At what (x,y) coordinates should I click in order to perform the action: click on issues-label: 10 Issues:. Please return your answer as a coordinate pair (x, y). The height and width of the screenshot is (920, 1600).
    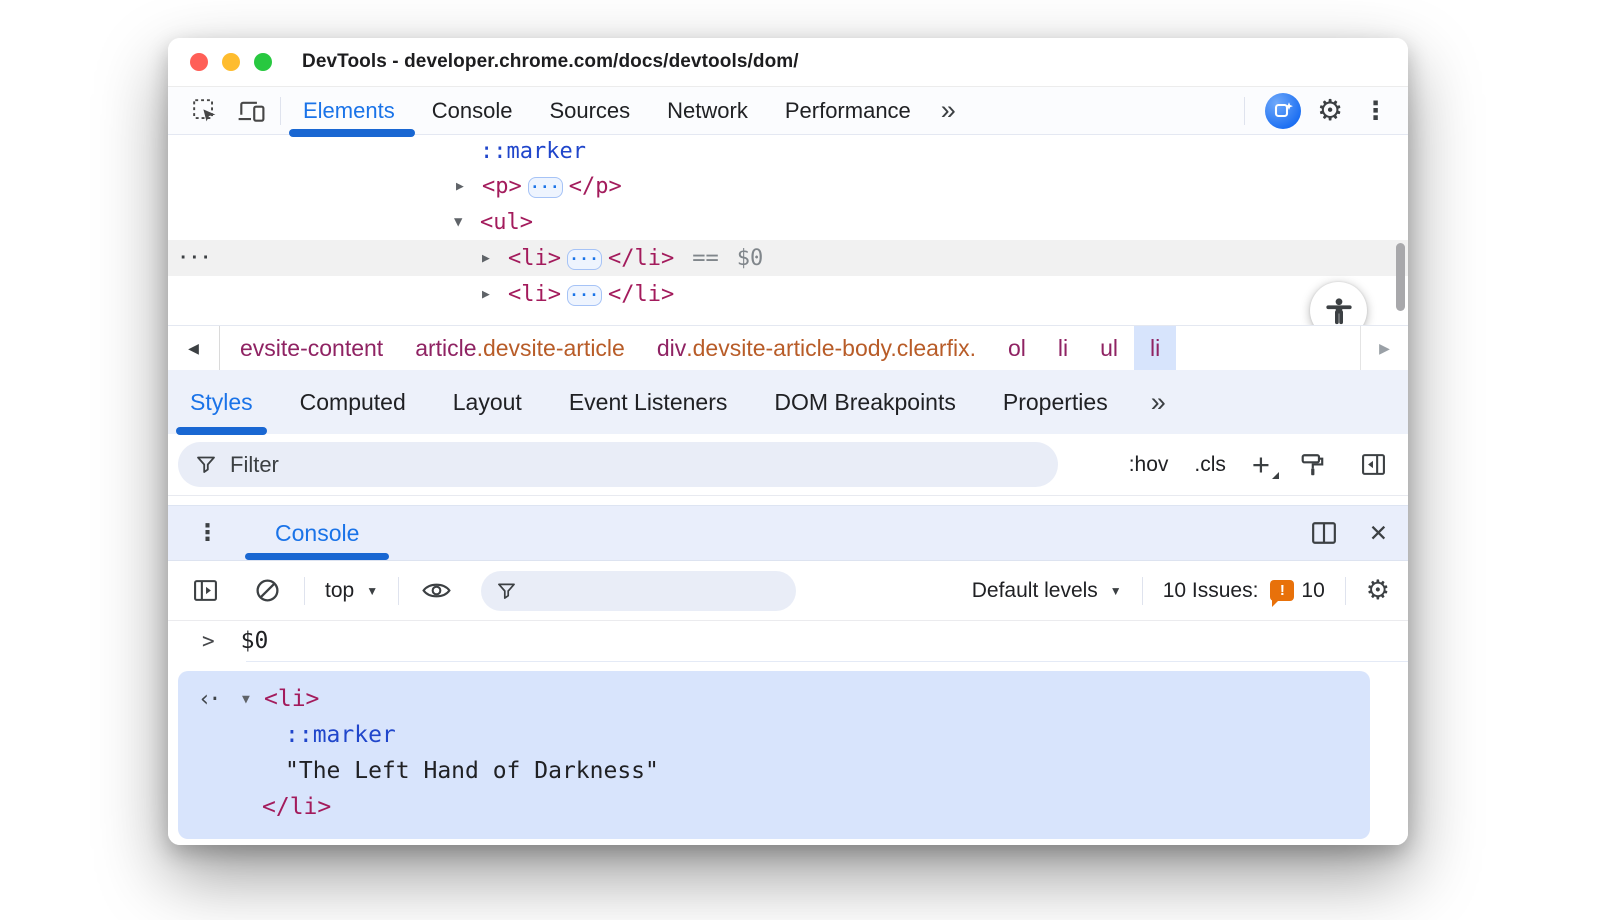
    Looking at the image, I should click on (1210, 590).